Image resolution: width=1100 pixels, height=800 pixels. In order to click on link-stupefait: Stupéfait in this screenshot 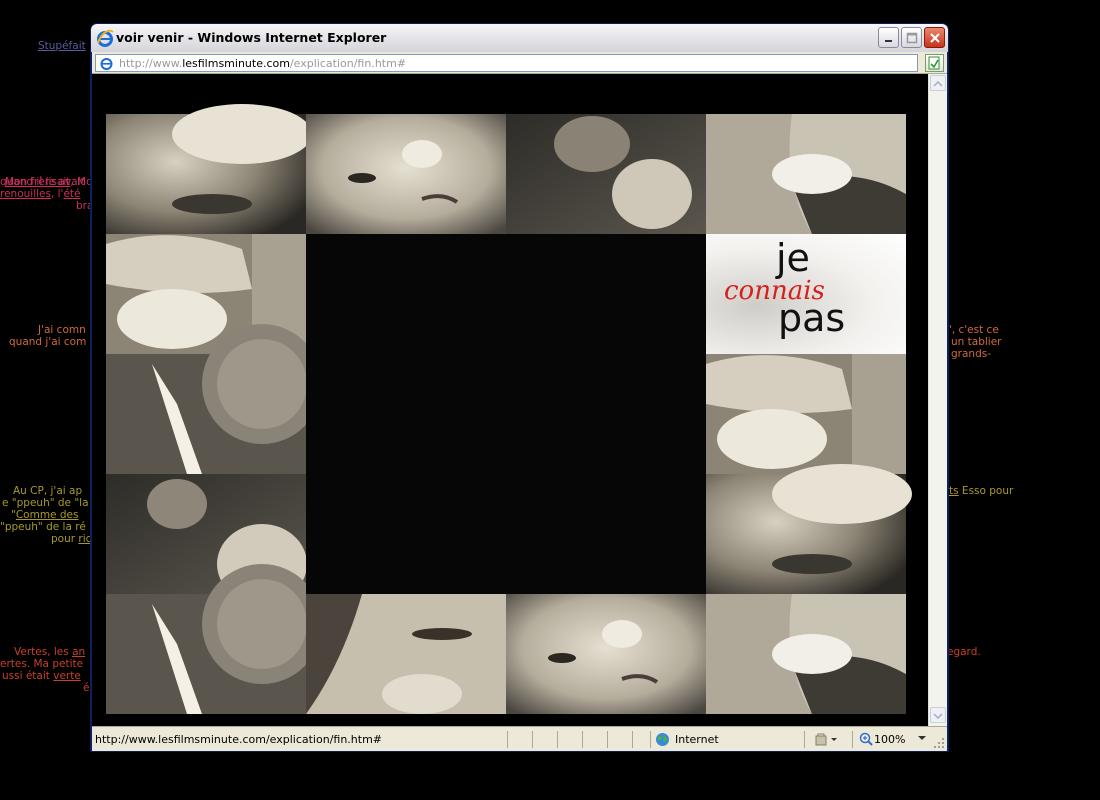, I will do `click(62, 46)`.